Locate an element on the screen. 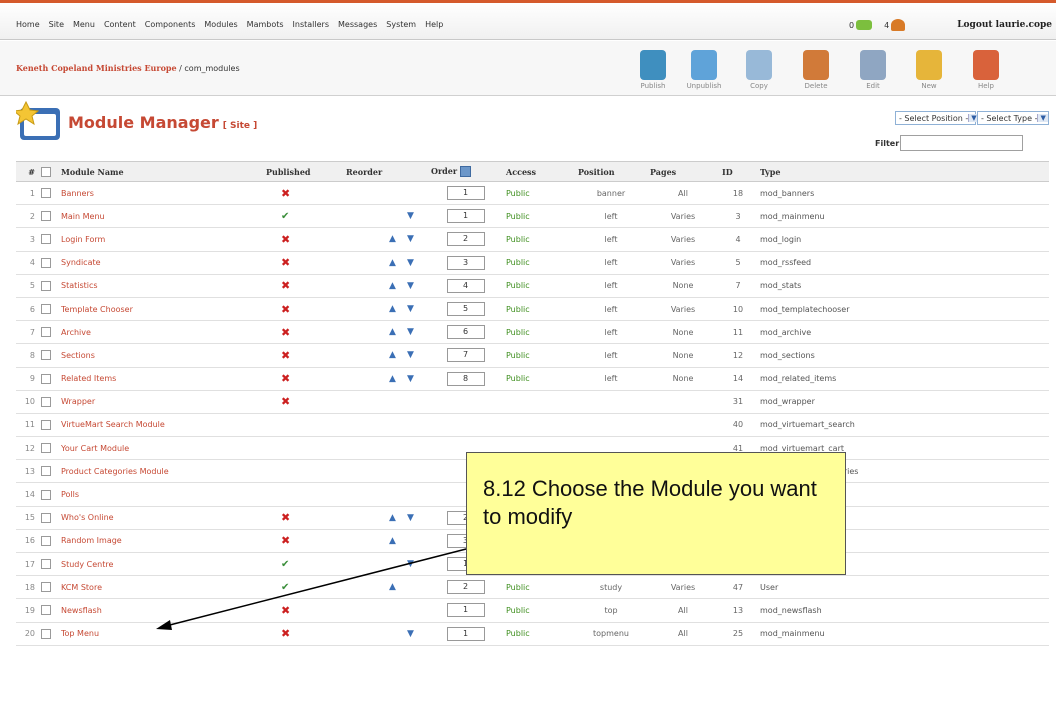 The height and width of the screenshot is (728, 1056). select-type: - Select Type - ▼ is located at coordinates (1013, 118).